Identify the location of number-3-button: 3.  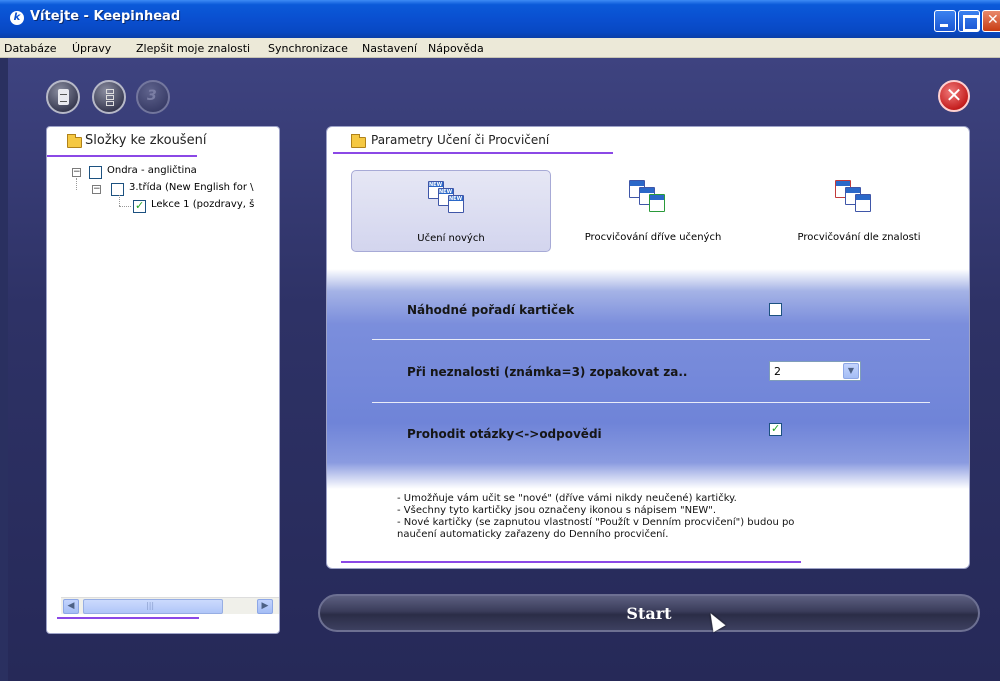
(153, 97).